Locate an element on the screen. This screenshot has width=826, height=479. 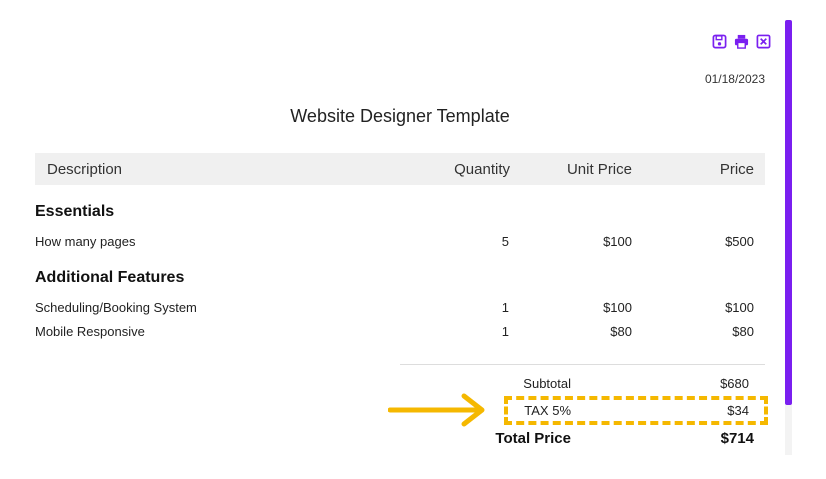
row-description: Mobile Responsive is located at coordinates (90, 331).